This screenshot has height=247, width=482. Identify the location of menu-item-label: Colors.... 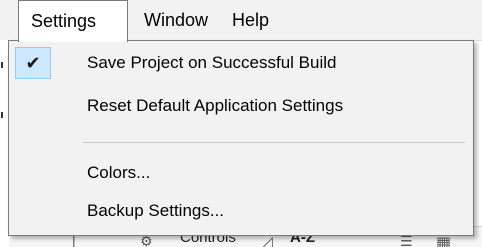
(119, 172).